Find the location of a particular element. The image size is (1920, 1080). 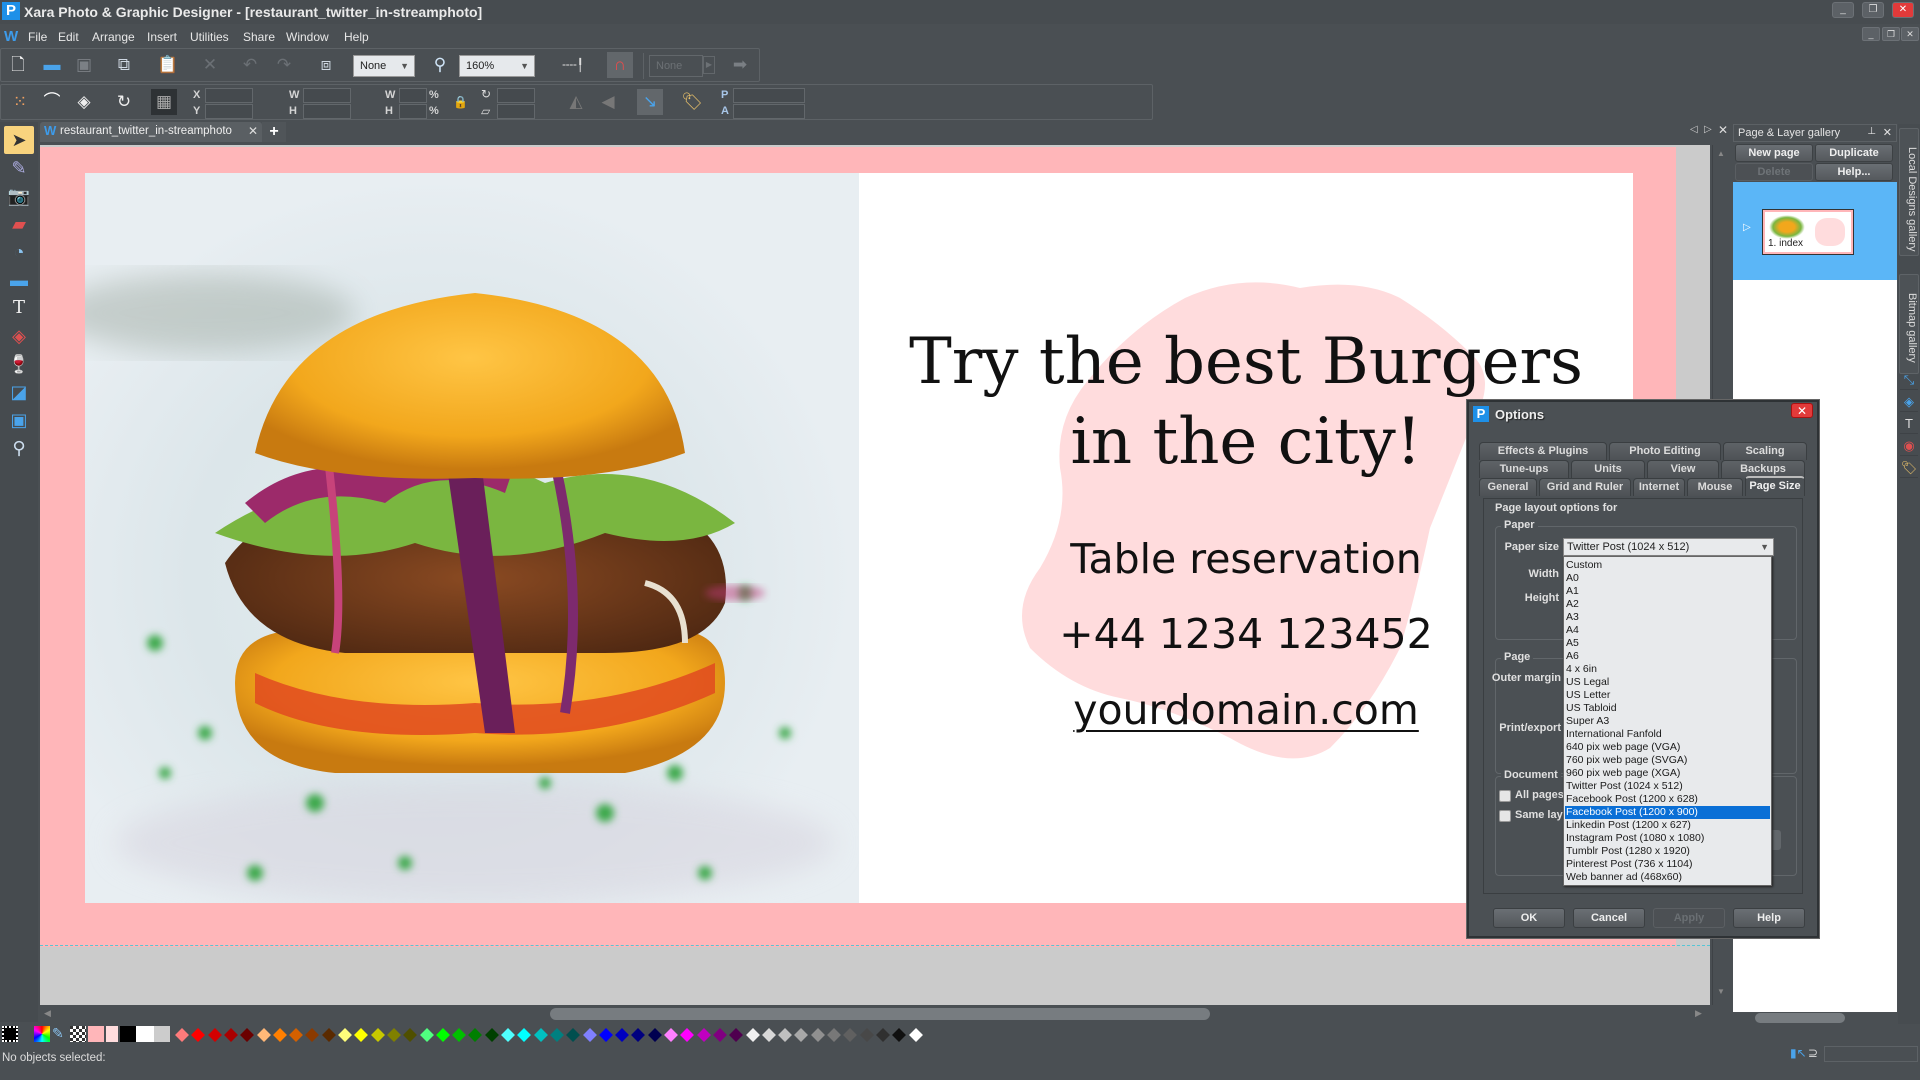

restore-button: ❐ is located at coordinates (1873, 10).